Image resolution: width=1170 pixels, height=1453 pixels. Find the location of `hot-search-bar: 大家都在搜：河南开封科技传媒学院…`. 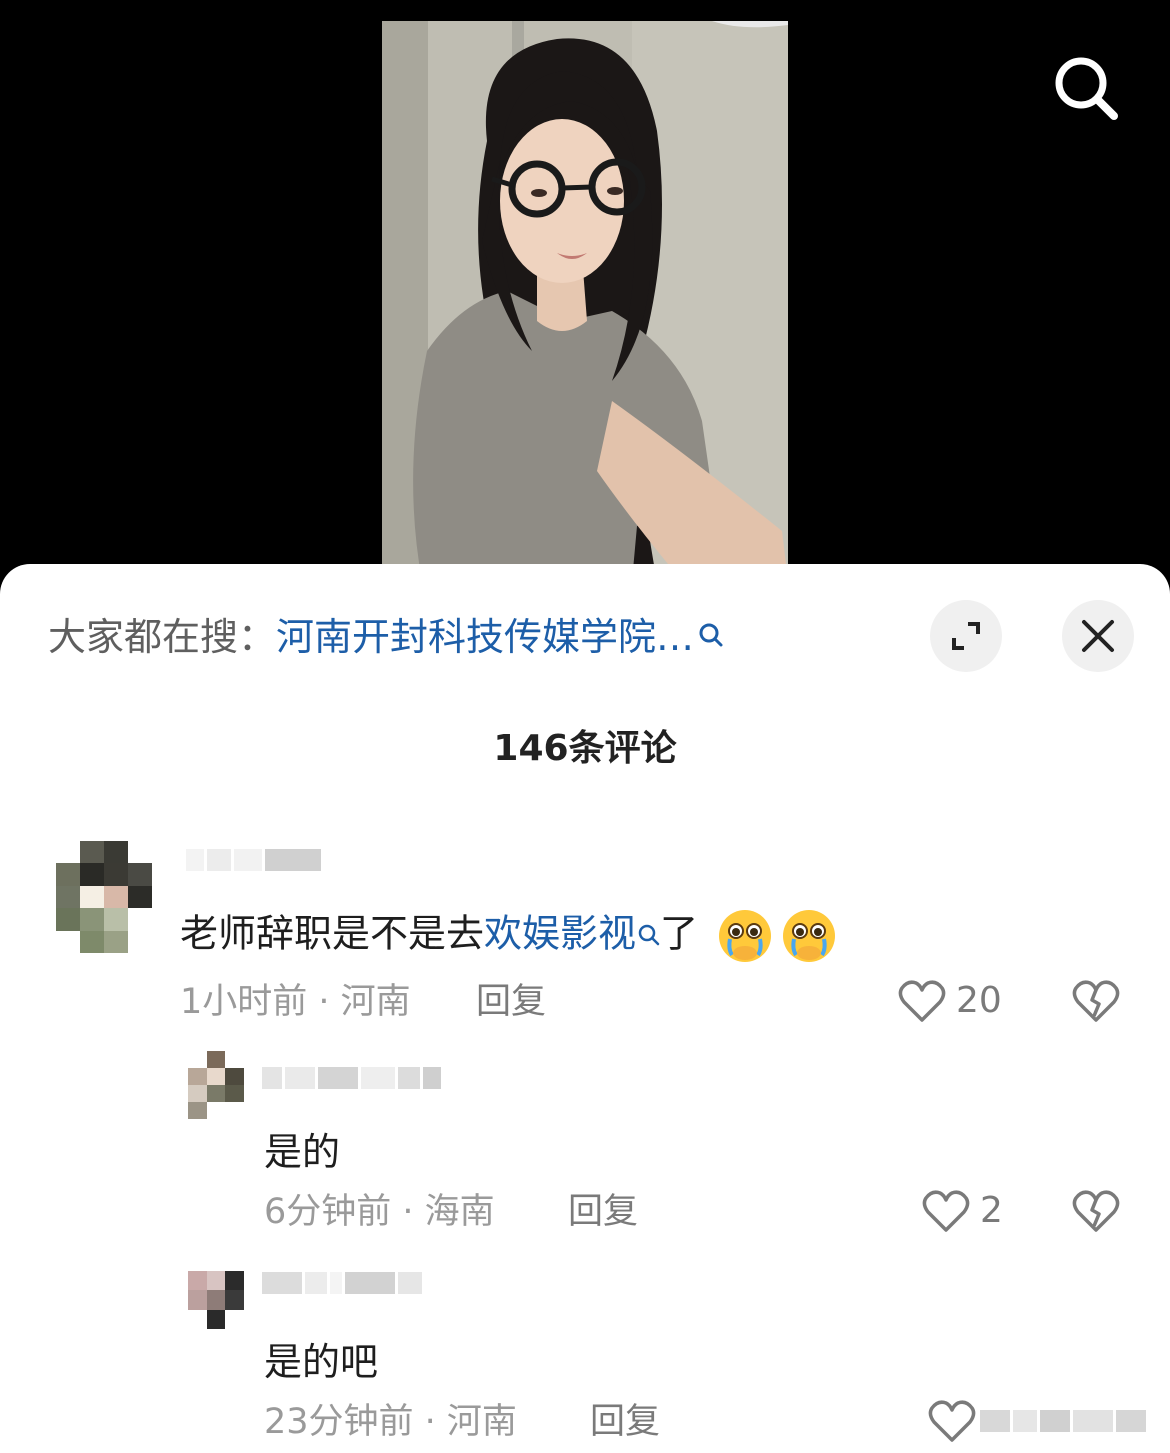

hot-search-bar: 大家都在搜：河南开封科技传媒学院… is located at coordinates (386, 638).